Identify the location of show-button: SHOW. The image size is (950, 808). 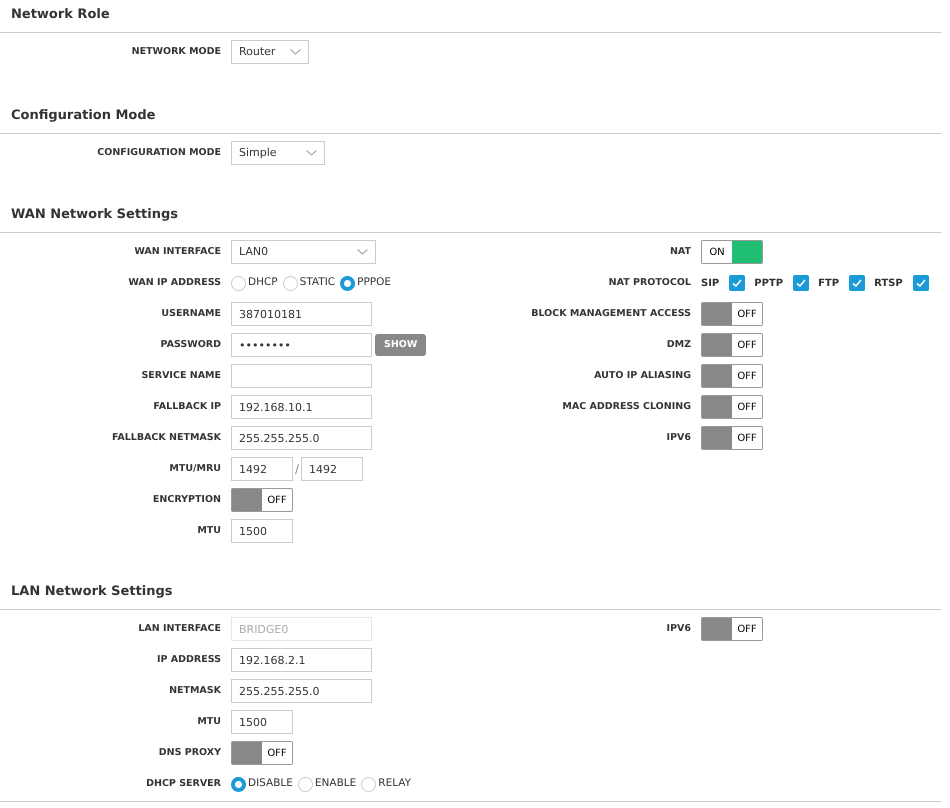
(400, 345).